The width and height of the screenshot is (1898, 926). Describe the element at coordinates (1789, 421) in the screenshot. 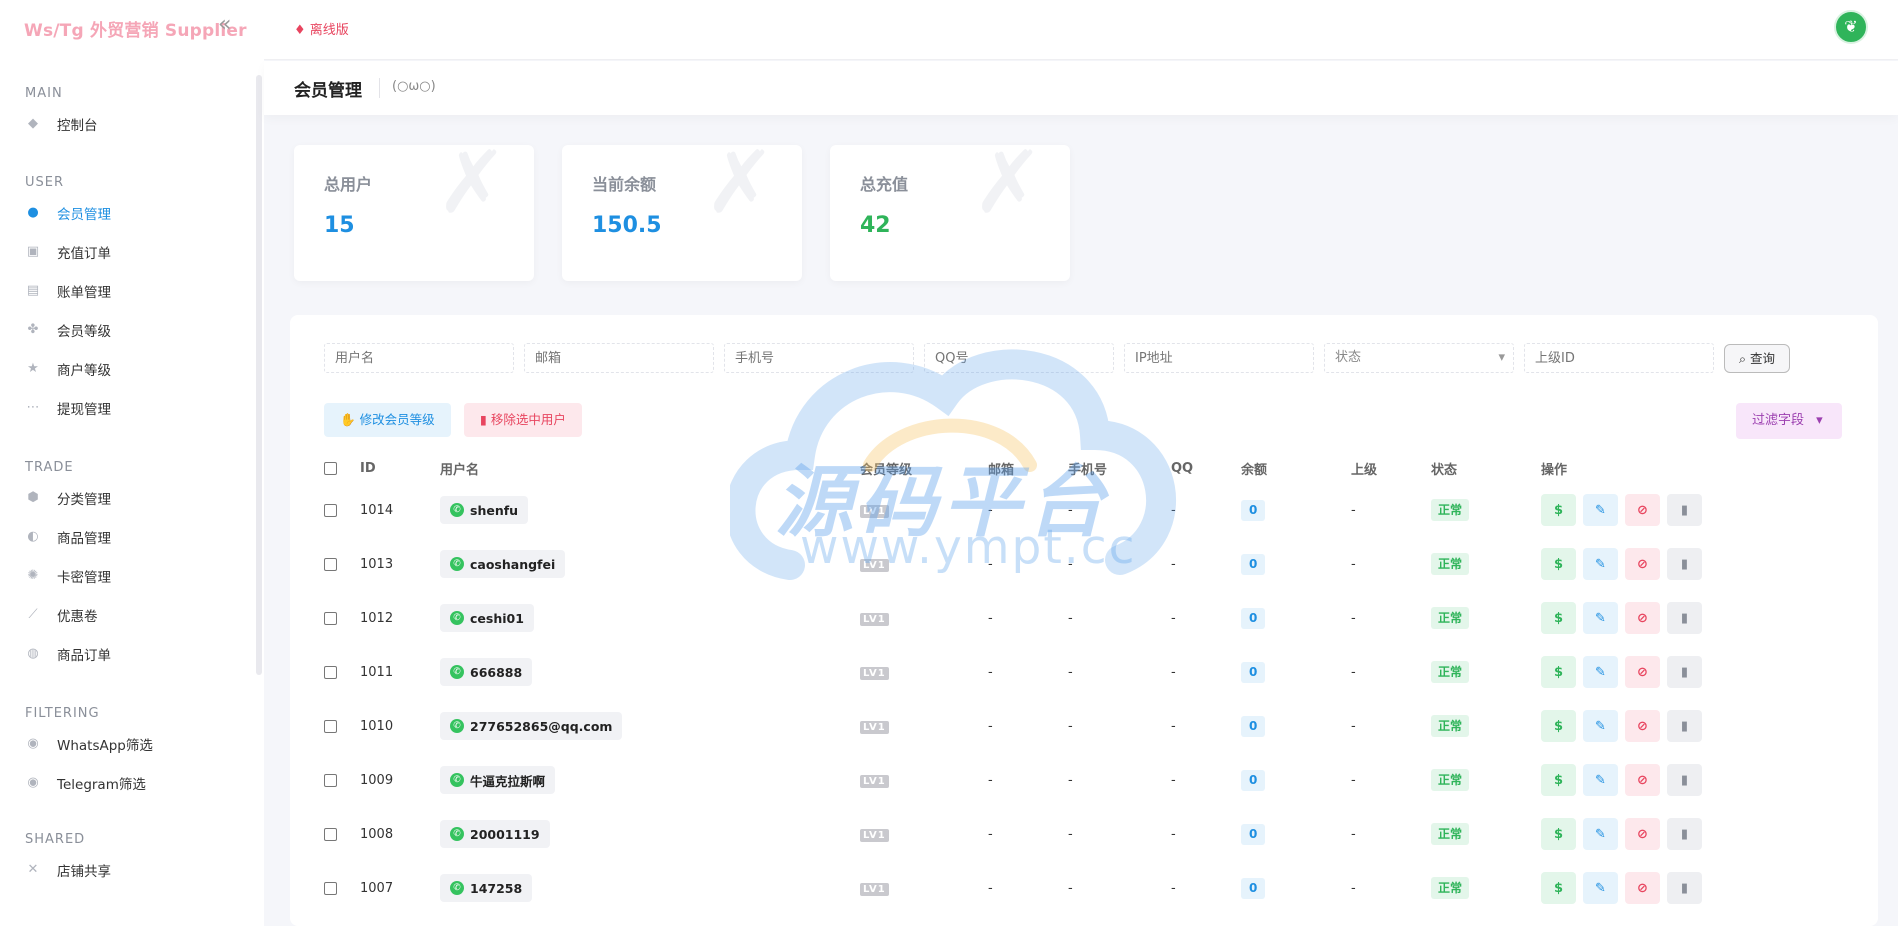

I see `filter-fields-dropdown: 过滤字段 ▾` at that location.